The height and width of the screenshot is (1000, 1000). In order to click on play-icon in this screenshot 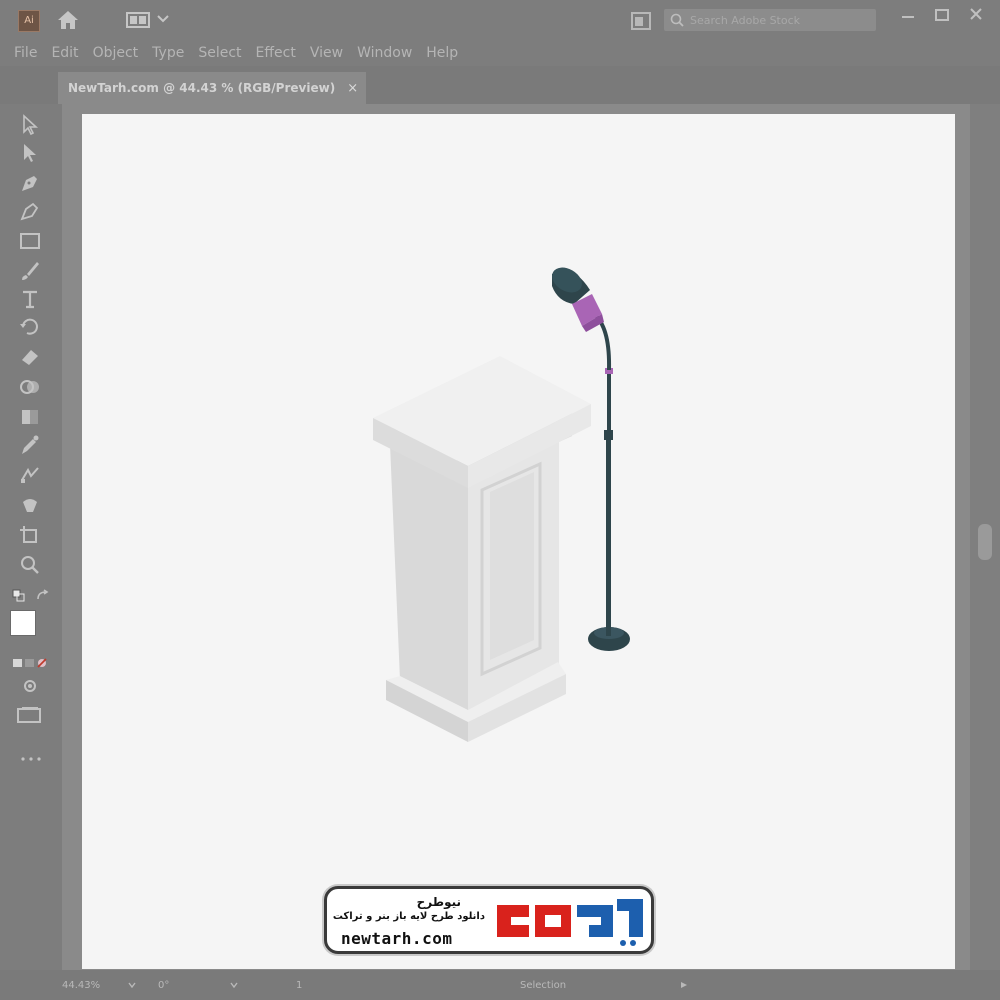, I will do `click(684, 985)`.